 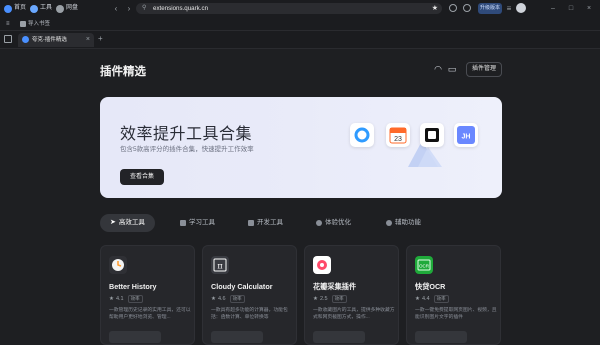 I want to click on tab-experience-label: 体验优化, so click(x=338, y=222).